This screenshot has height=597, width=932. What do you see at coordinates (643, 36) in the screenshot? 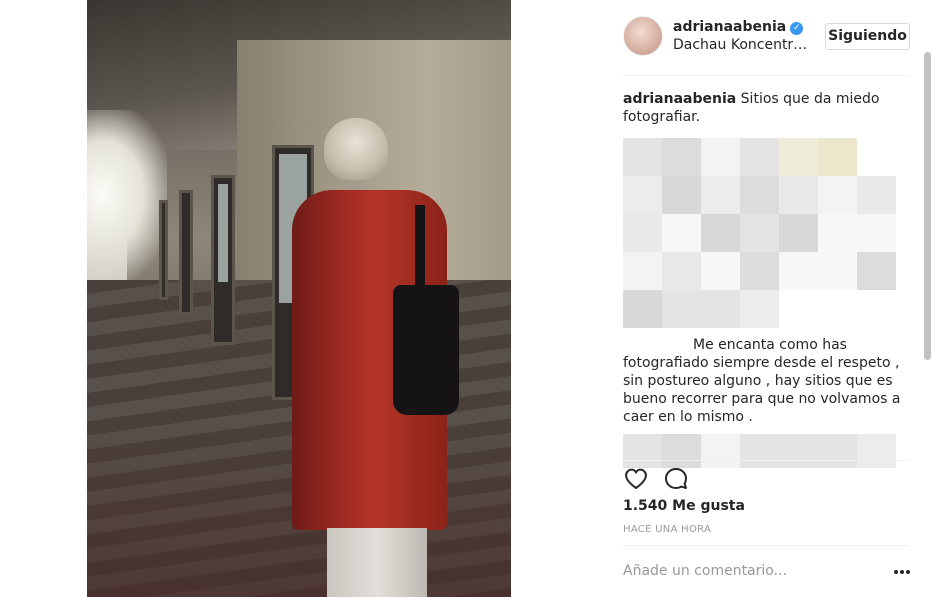
I see `avatar` at bounding box center [643, 36].